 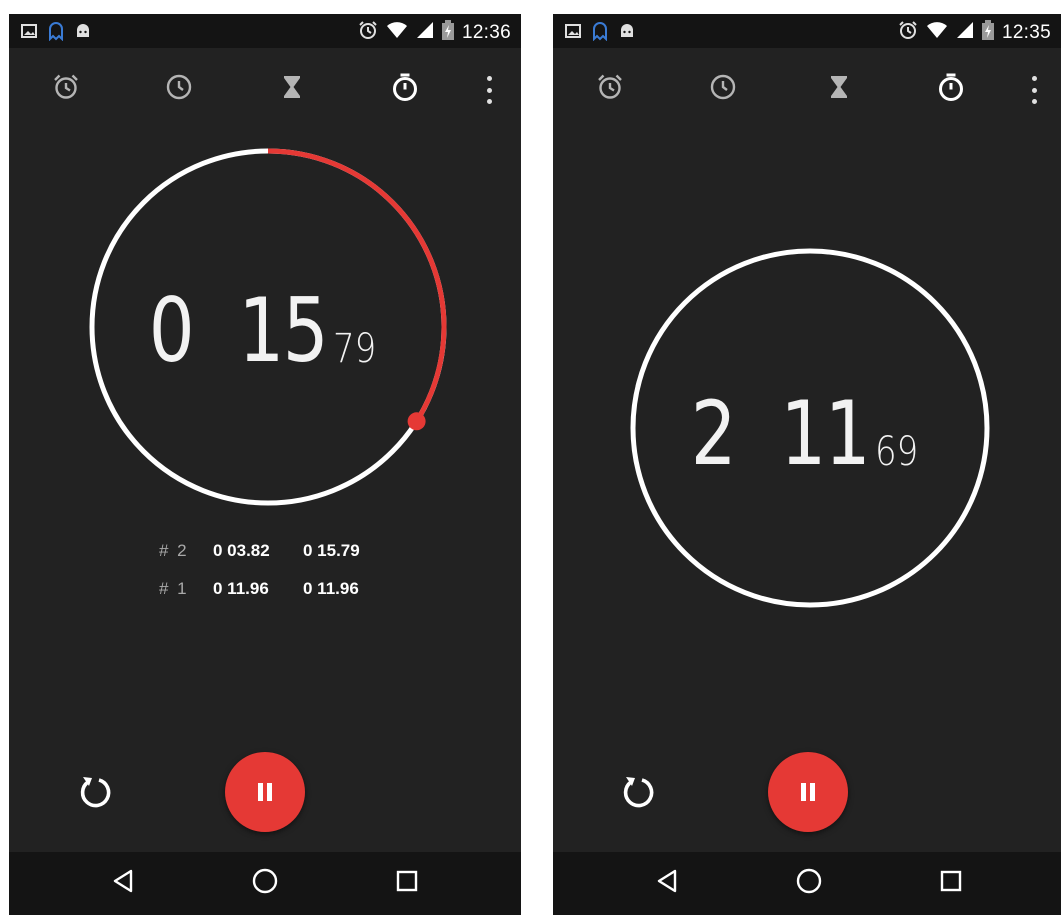 What do you see at coordinates (896, 452) in the screenshot?
I see `elapsed-hundredths: 69` at bounding box center [896, 452].